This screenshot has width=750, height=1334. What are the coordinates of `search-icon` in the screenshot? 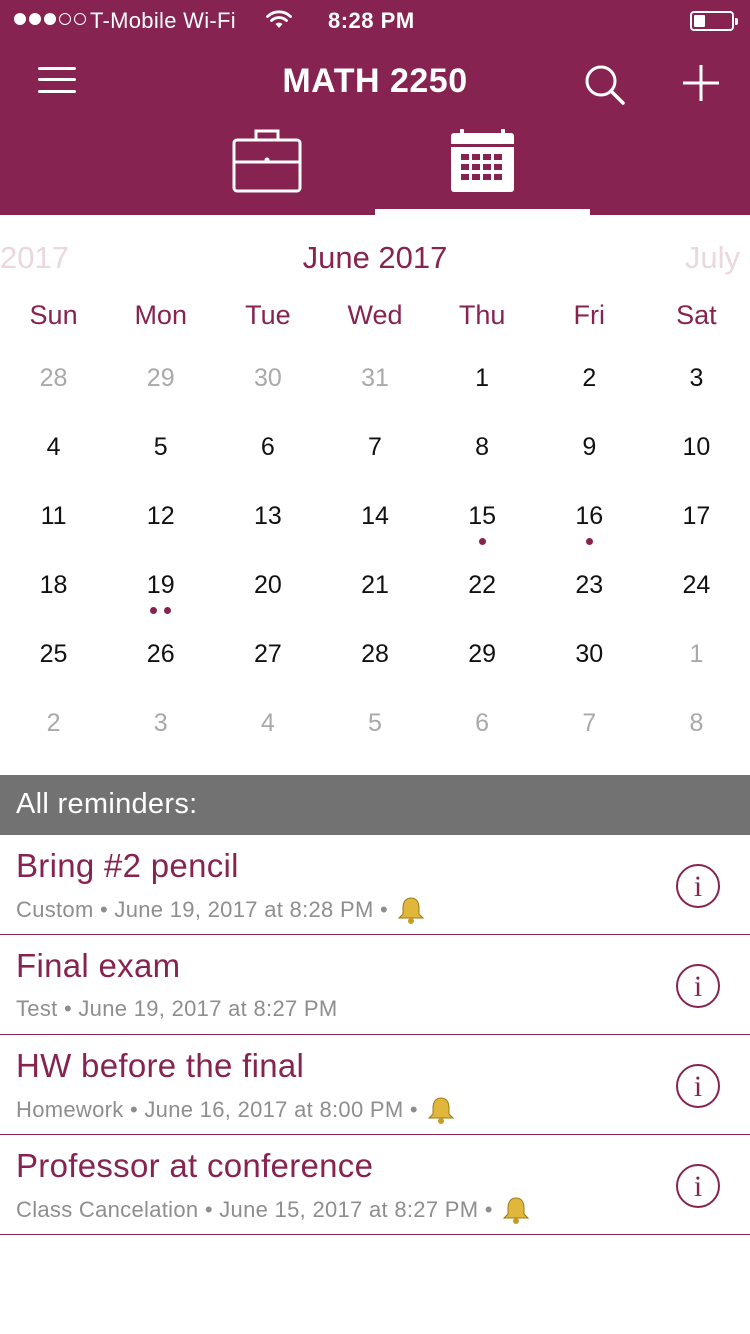 It's located at (605, 85).